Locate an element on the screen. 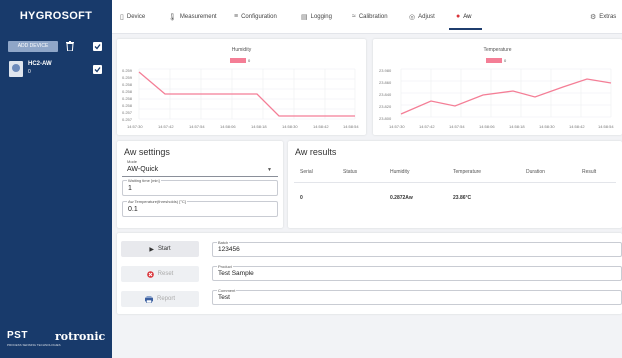  results-humidity: 0.2872Aw is located at coordinates (401, 198).